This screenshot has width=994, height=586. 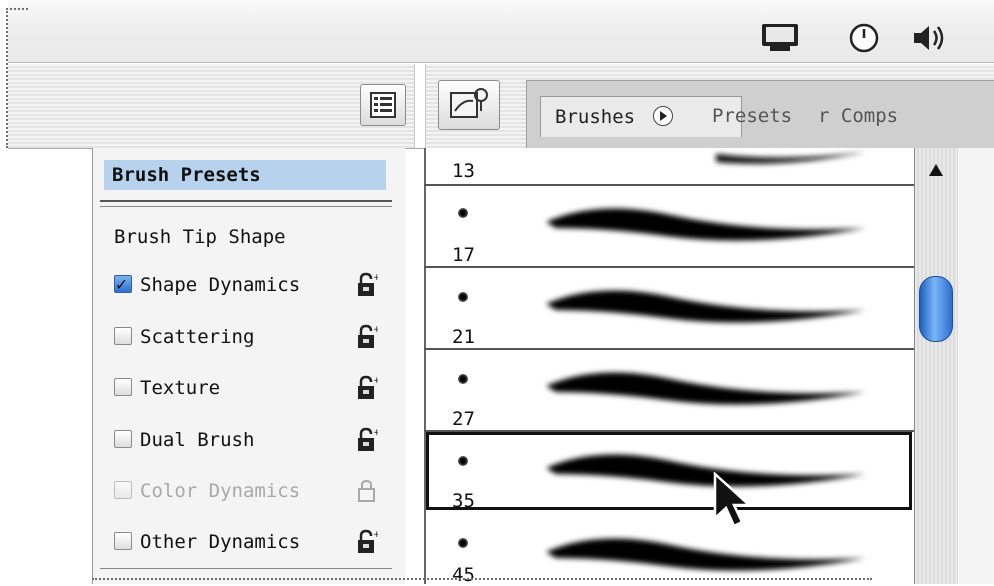 I want to click on brush-presets-item: Brush Presets, so click(x=245, y=175).